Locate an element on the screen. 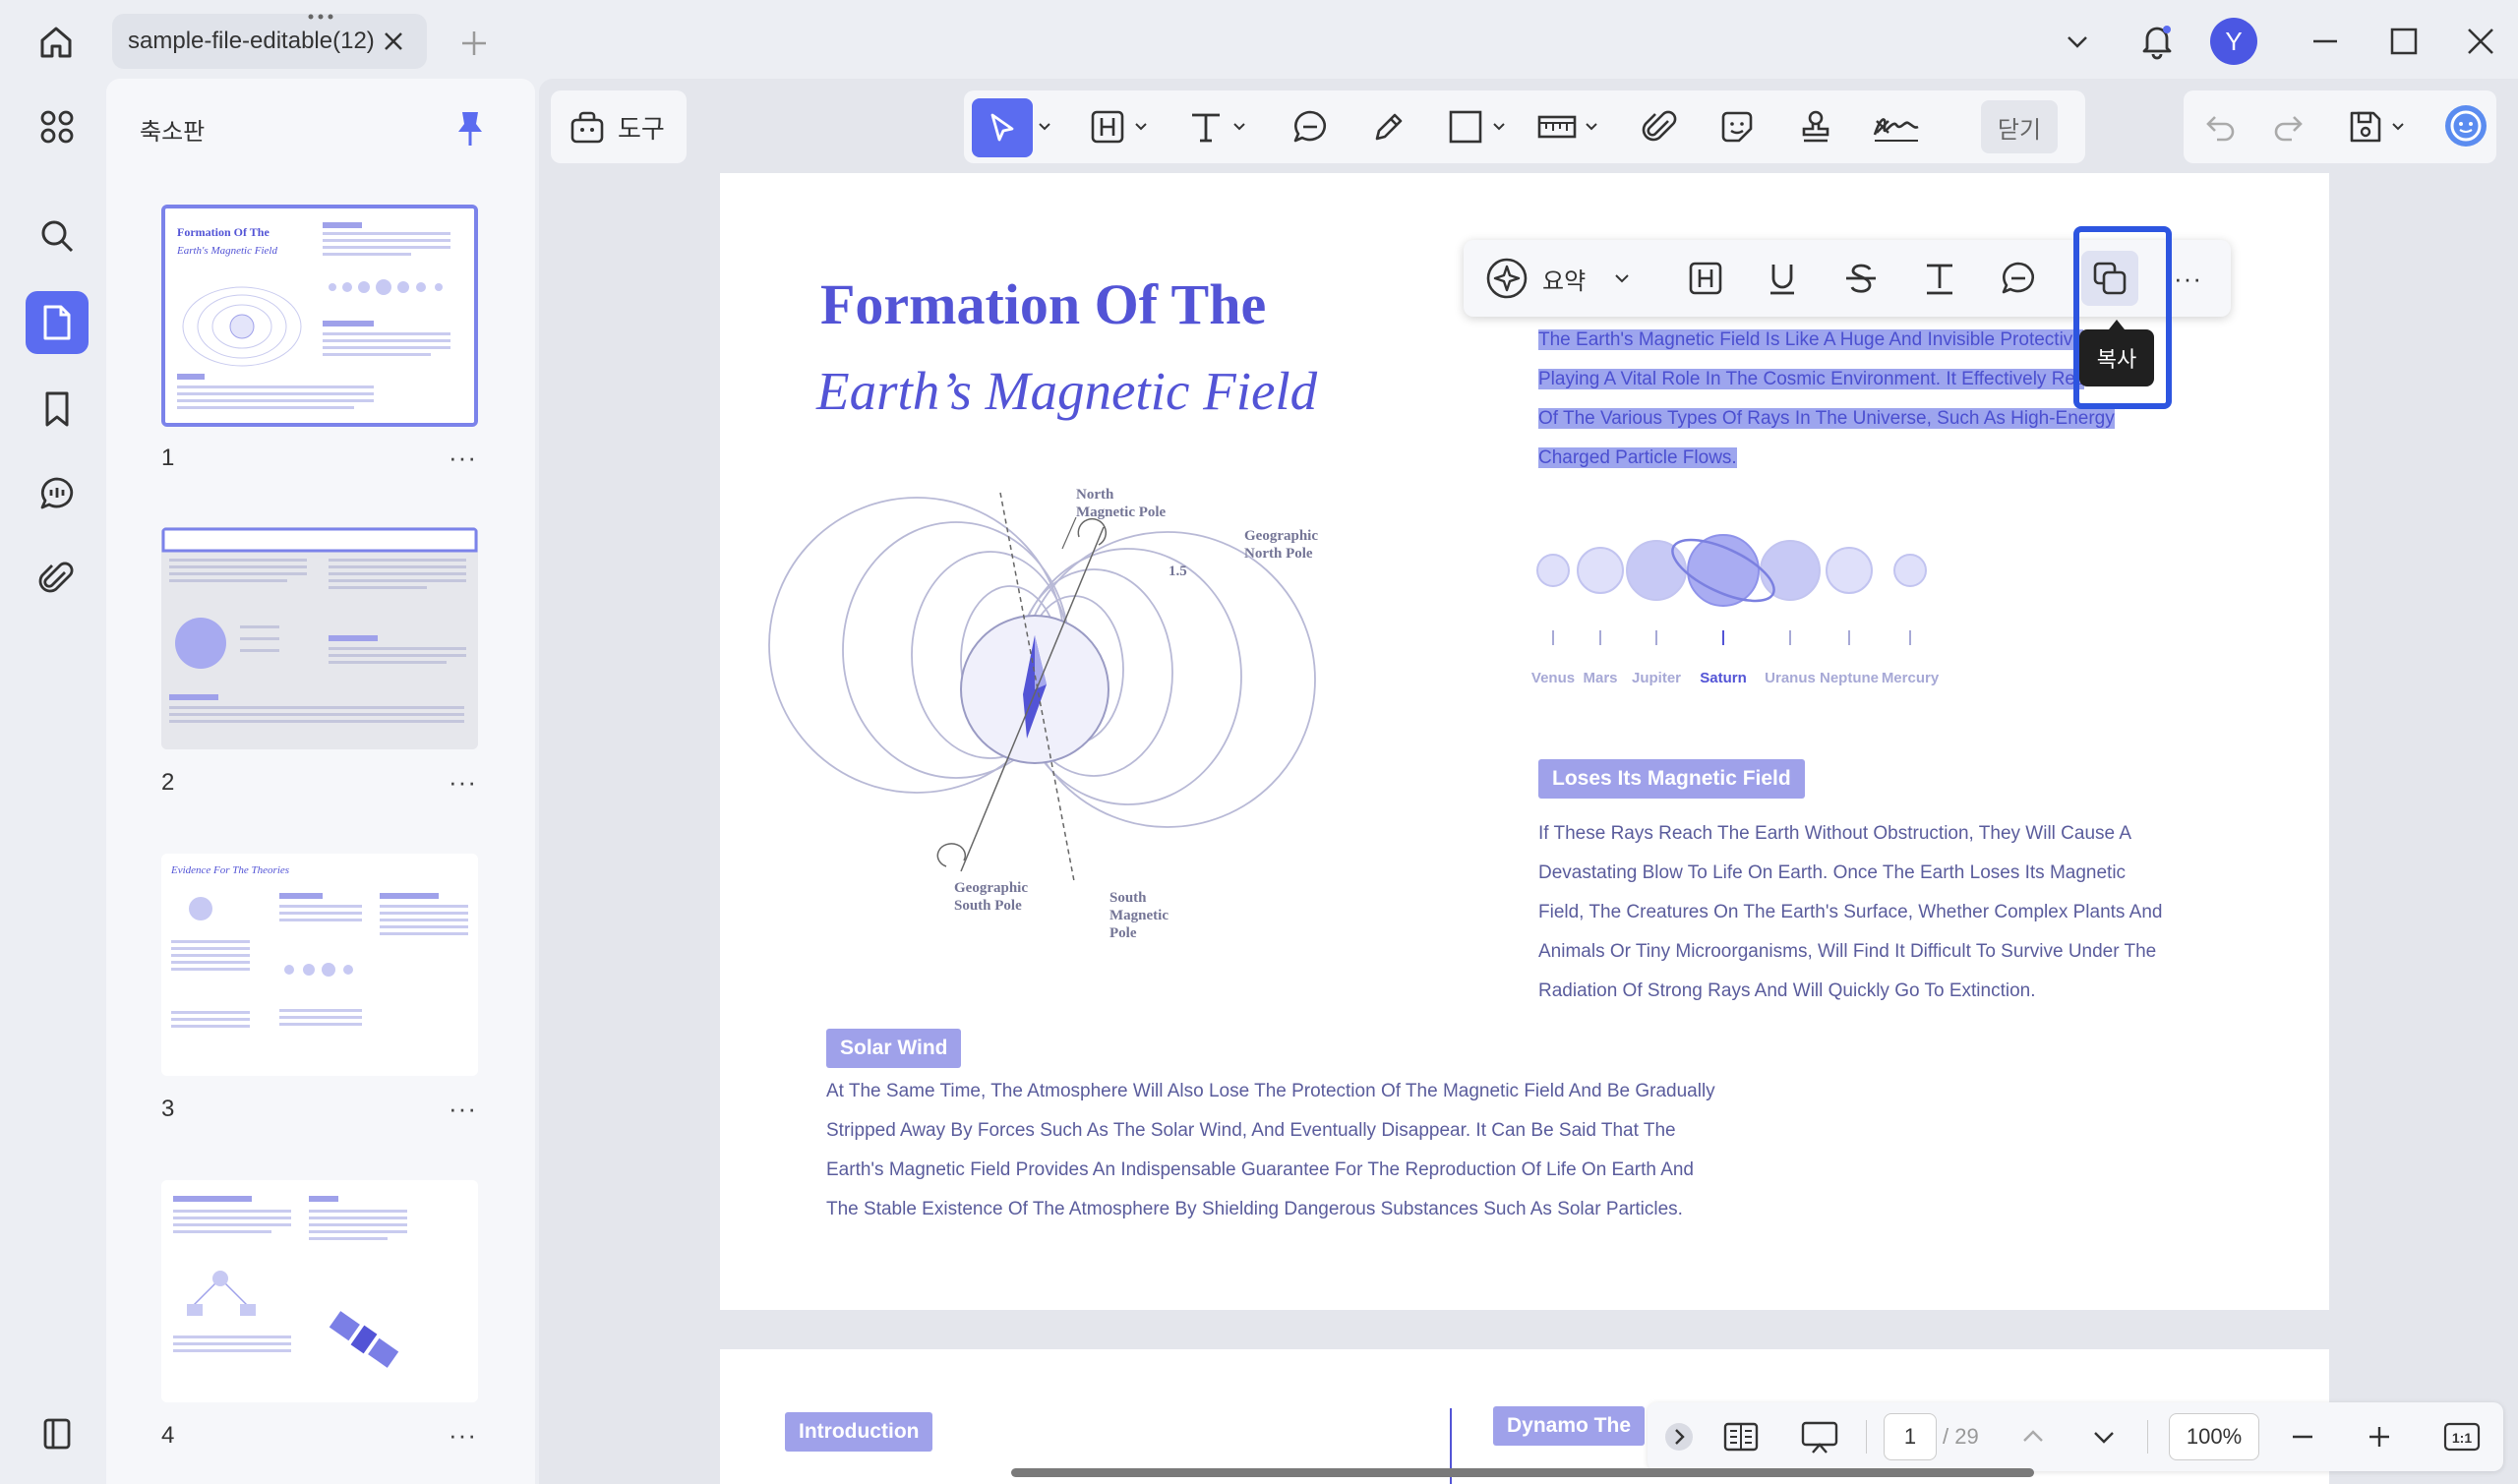  magnetic-field-diagram is located at coordinates (1042, 686).